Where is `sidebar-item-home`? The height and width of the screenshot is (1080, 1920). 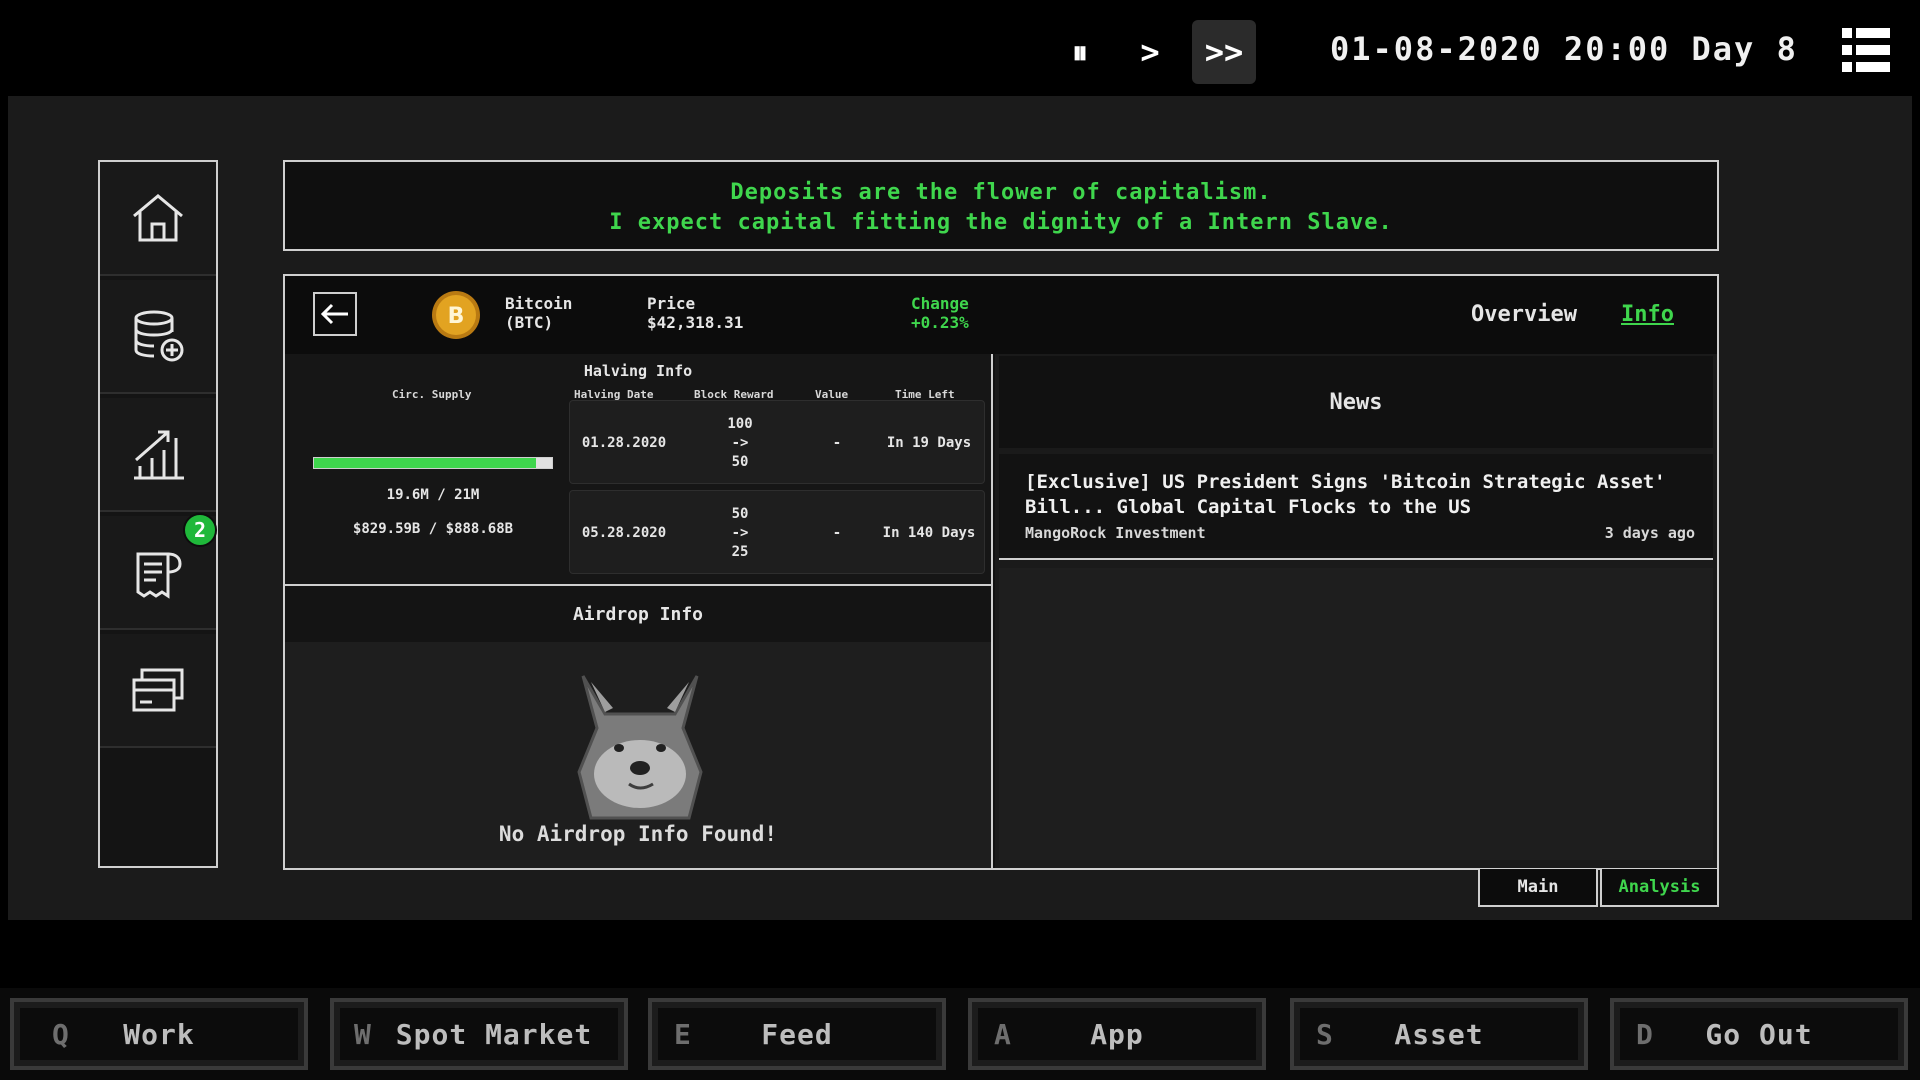 sidebar-item-home is located at coordinates (158, 219).